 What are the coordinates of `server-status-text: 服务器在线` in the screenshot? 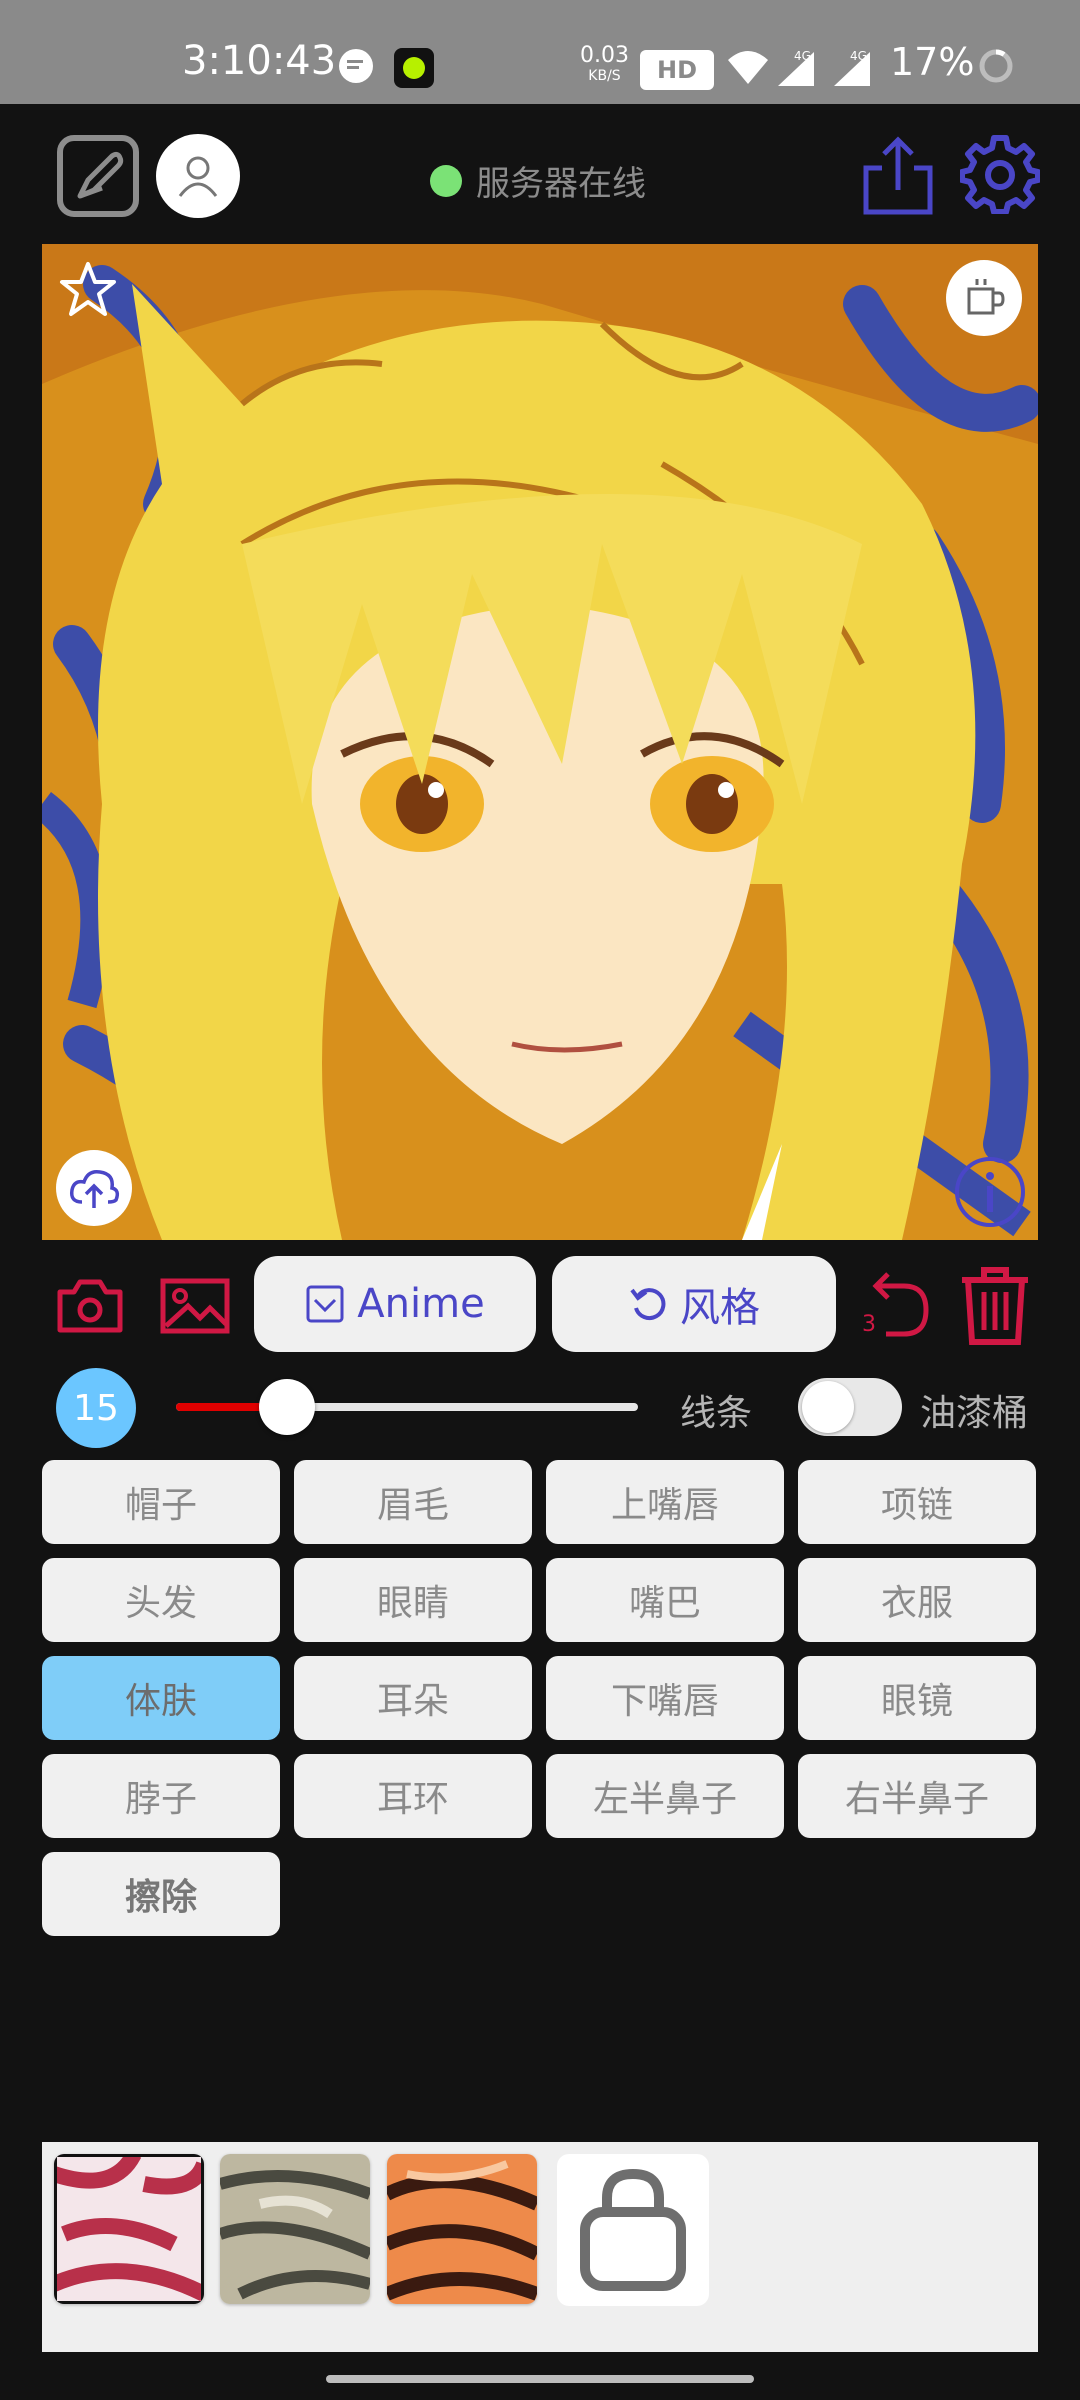 It's located at (561, 184).